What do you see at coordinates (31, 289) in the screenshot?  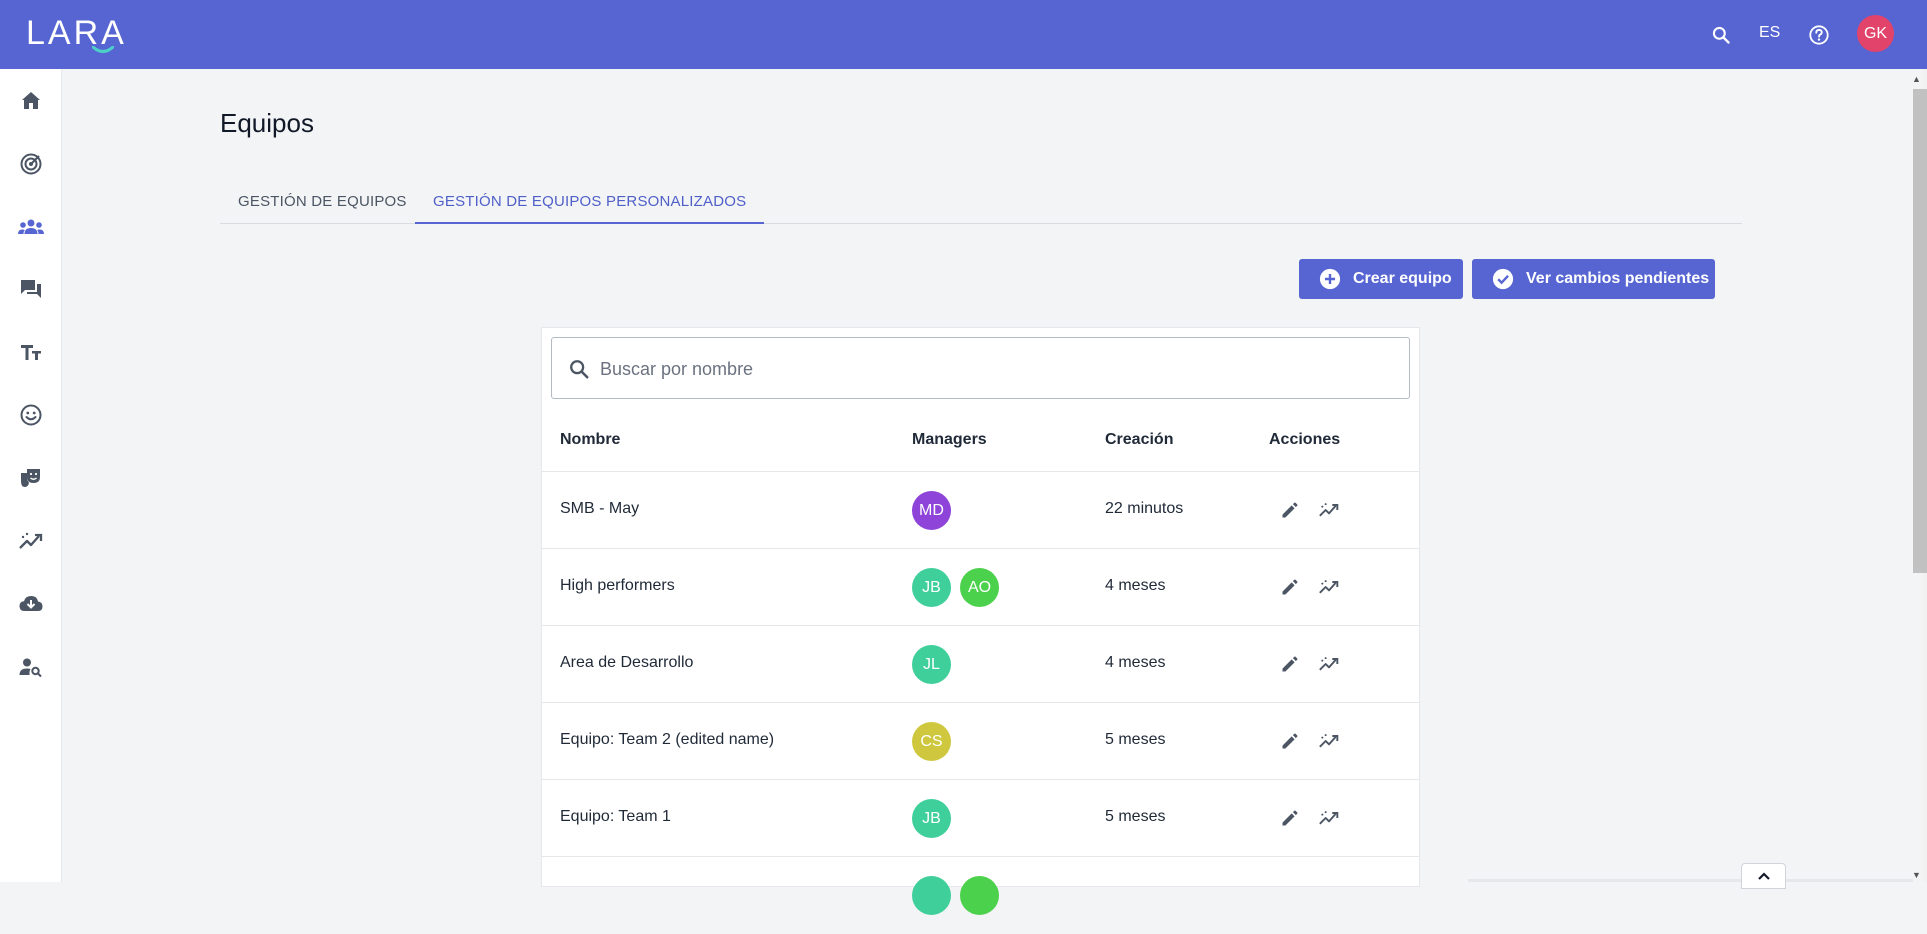 I see `chat-icon` at bounding box center [31, 289].